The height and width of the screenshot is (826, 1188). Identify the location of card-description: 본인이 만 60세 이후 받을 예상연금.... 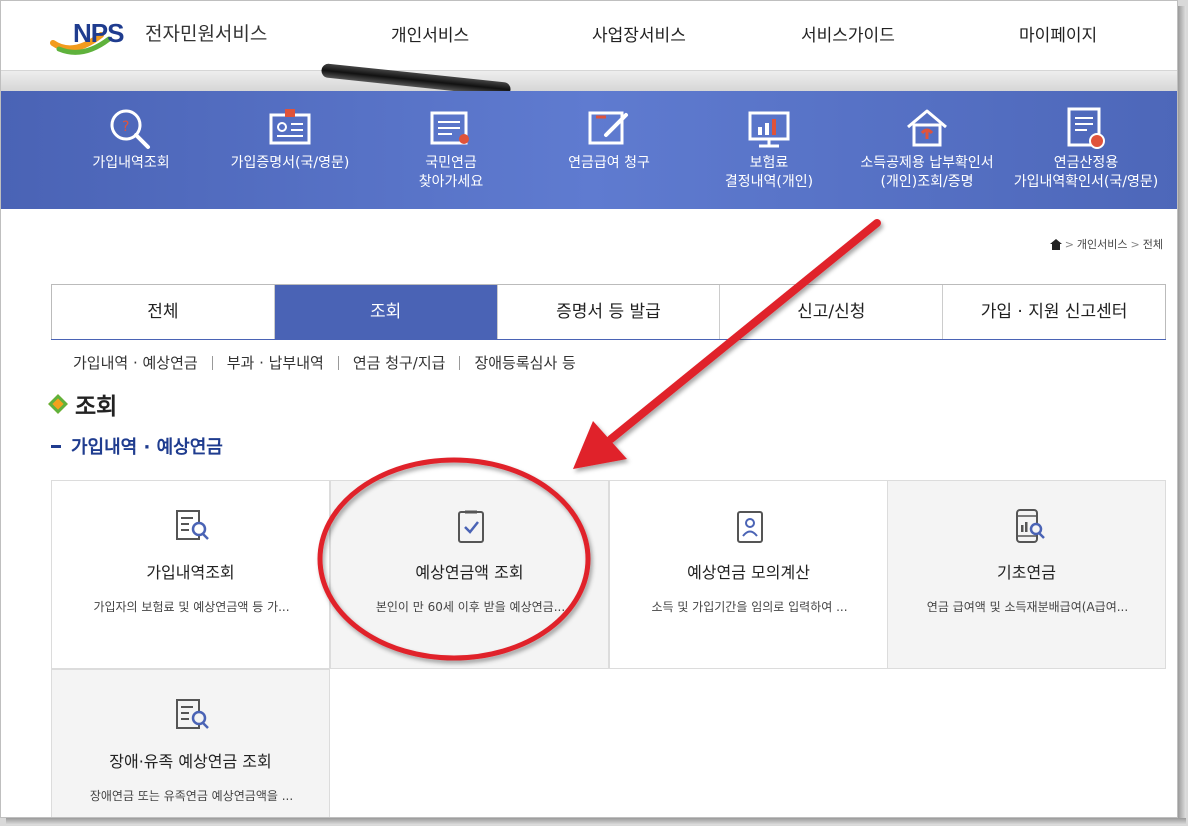
(470, 607).